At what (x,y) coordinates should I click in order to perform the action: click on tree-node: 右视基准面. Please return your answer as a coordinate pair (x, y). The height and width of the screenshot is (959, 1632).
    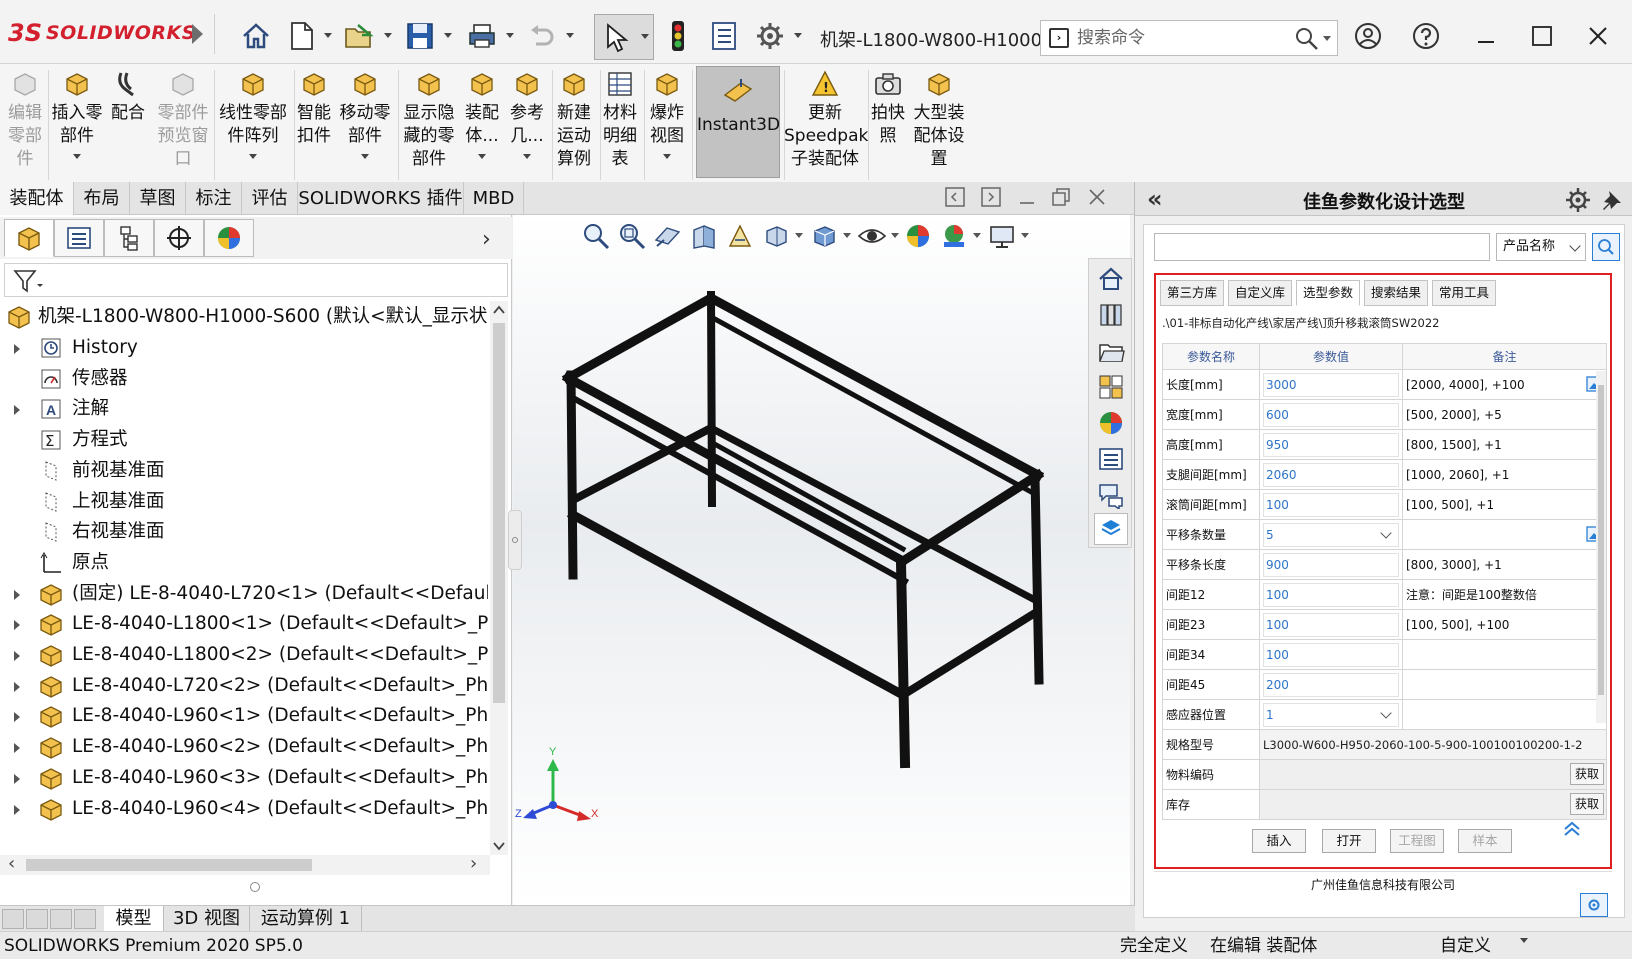
    Looking at the image, I should click on (244, 532).